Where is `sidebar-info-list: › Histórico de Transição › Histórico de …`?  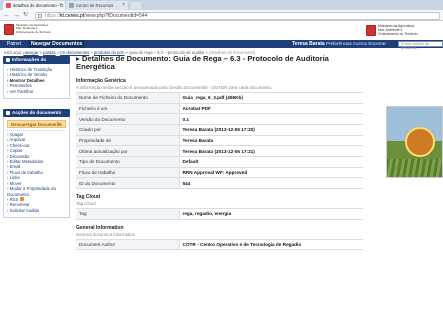
sidebar-info-list: › Histórico de Transição › Histórico de … is located at coordinates (36, 82).